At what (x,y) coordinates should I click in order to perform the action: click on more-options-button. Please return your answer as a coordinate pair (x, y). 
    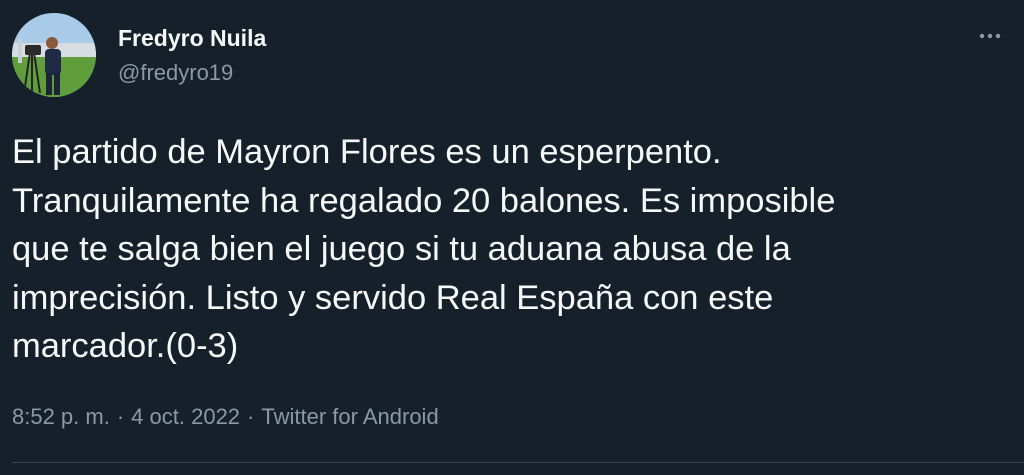
    Looking at the image, I should click on (990, 35).